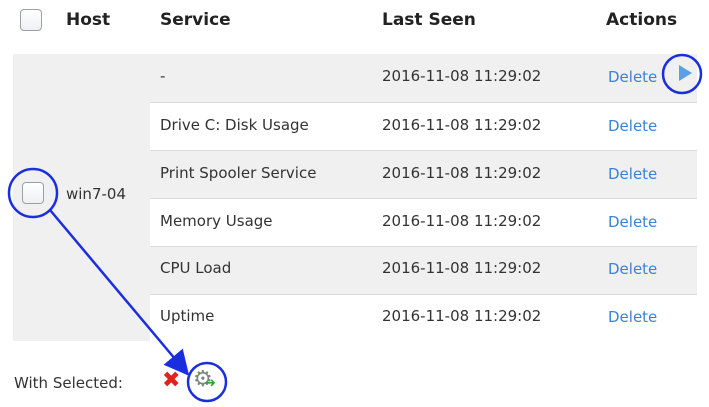 This screenshot has width=709, height=407. Describe the element at coordinates (207, 382) in the screenshot. I see `annotation-ring-gear` at that location.